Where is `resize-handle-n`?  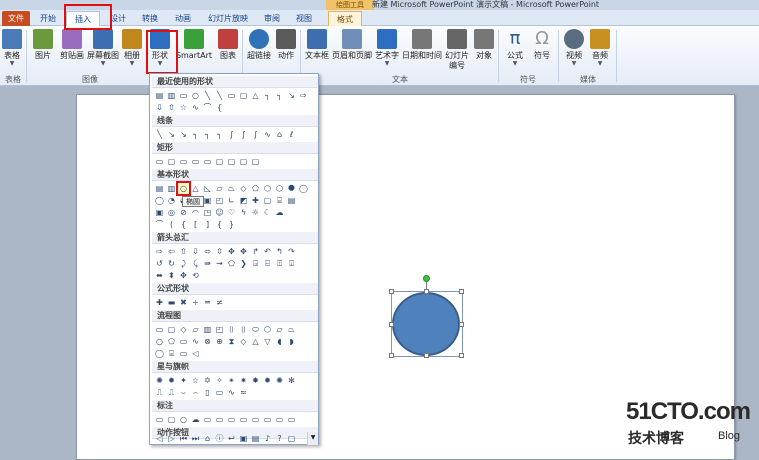 resize-handle-n is located at coordinates (426, 291).